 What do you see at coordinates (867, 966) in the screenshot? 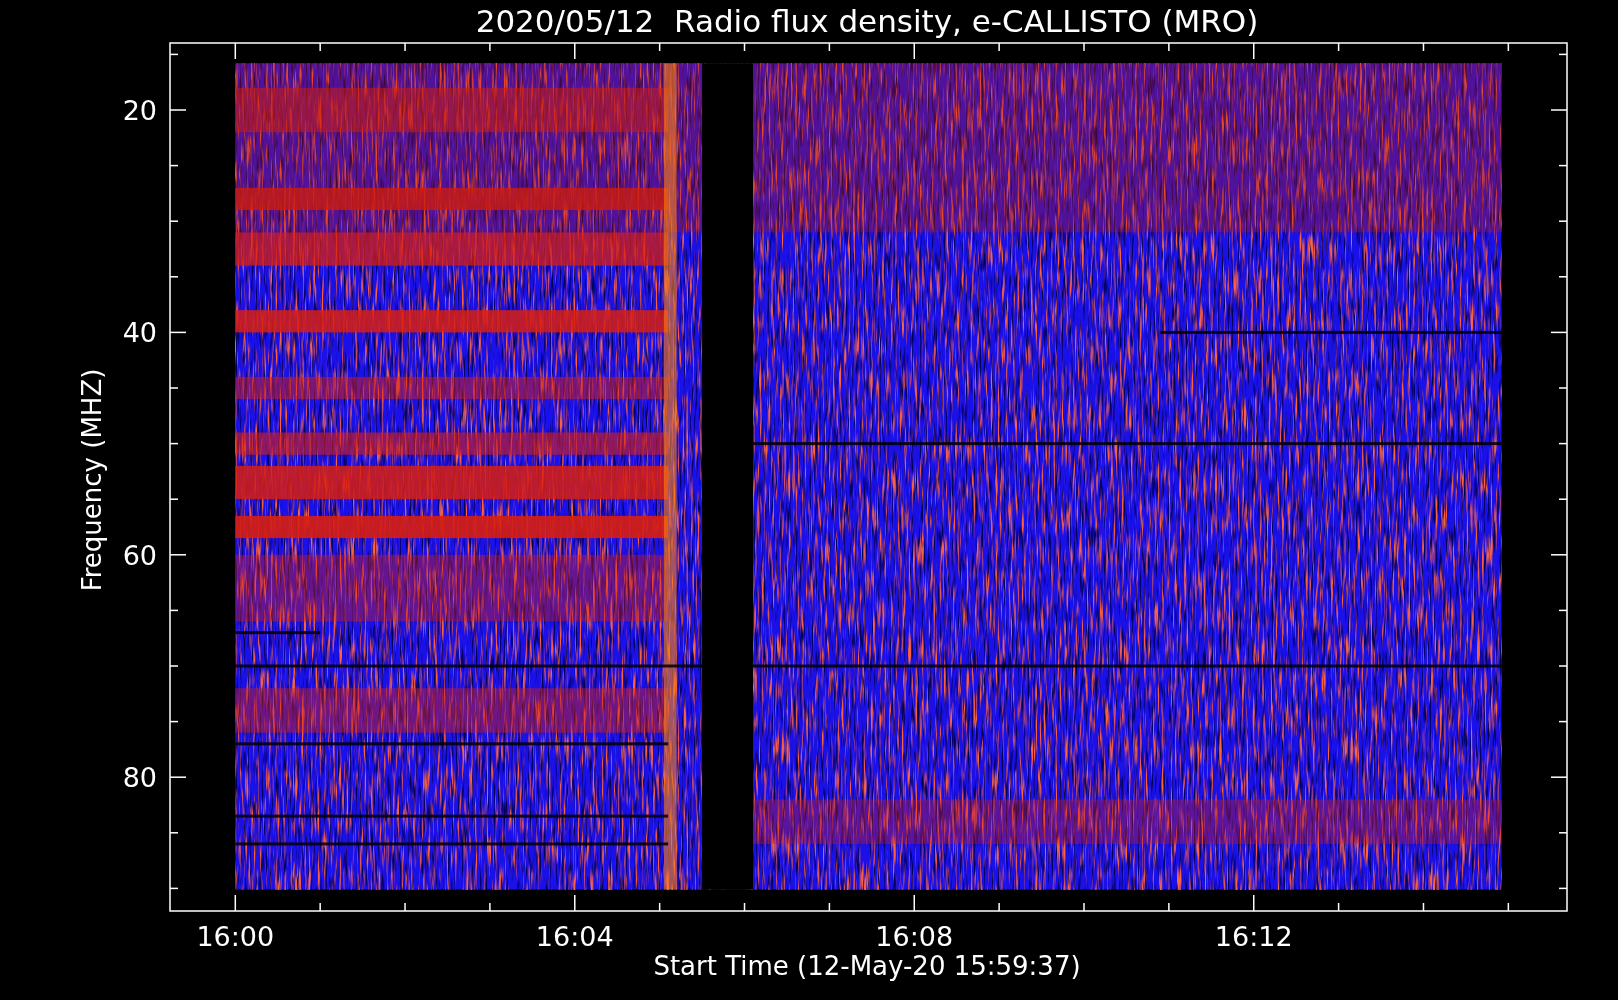
I see `x-axis-label: Start Time (12-May-20 15:59:37)` at bounding box center [867, 966].